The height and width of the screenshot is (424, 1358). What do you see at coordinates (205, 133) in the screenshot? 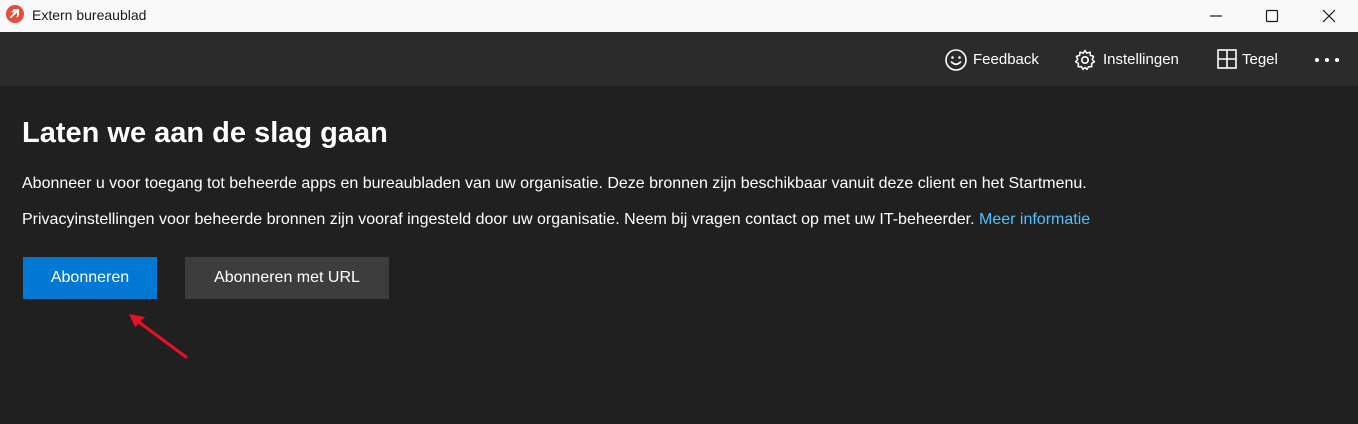
I see `page-title: Laten we aan de slag gaan` at bounding box center [205, 133].